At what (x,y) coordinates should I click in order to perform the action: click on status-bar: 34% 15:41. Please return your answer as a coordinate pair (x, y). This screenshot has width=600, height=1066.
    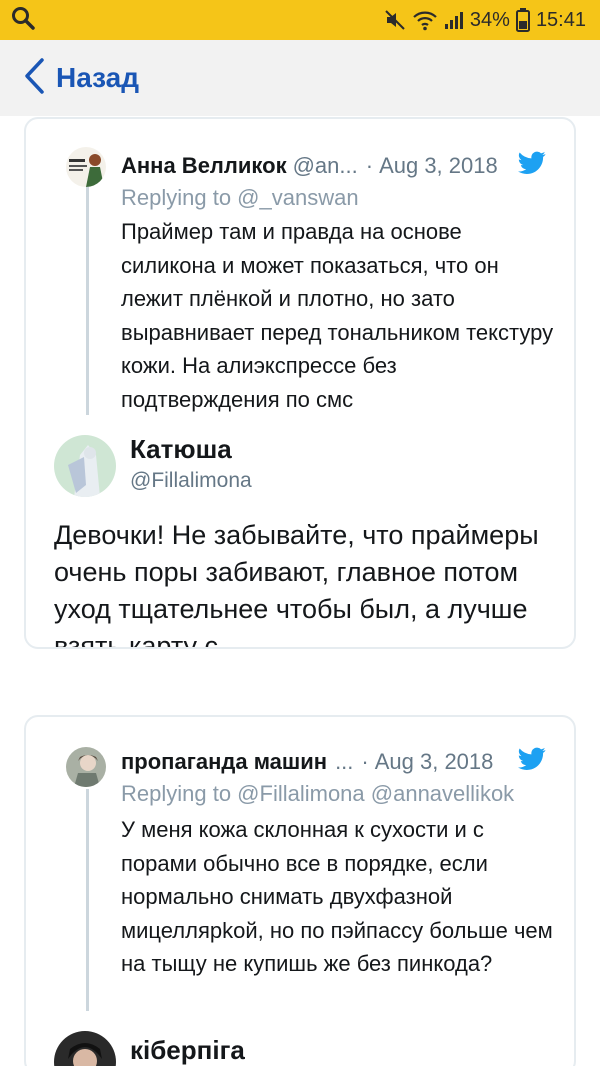
    Looking at the image, I should click on (300, 20).